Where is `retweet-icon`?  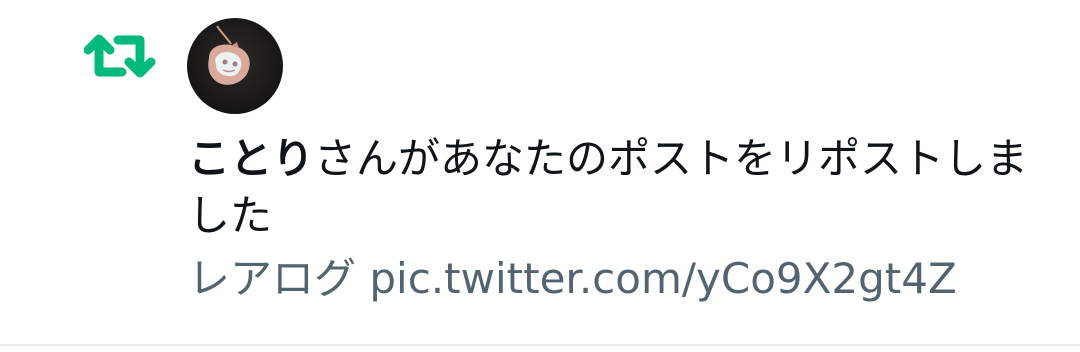 retweet-icon is located at coordinates (119, 57).